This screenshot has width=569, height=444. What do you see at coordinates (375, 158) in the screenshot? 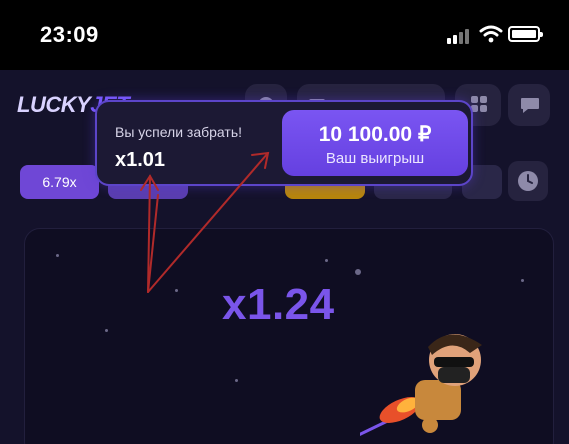
I see `win-label: Ваш выигрыш` at bounding box center [375, 158].